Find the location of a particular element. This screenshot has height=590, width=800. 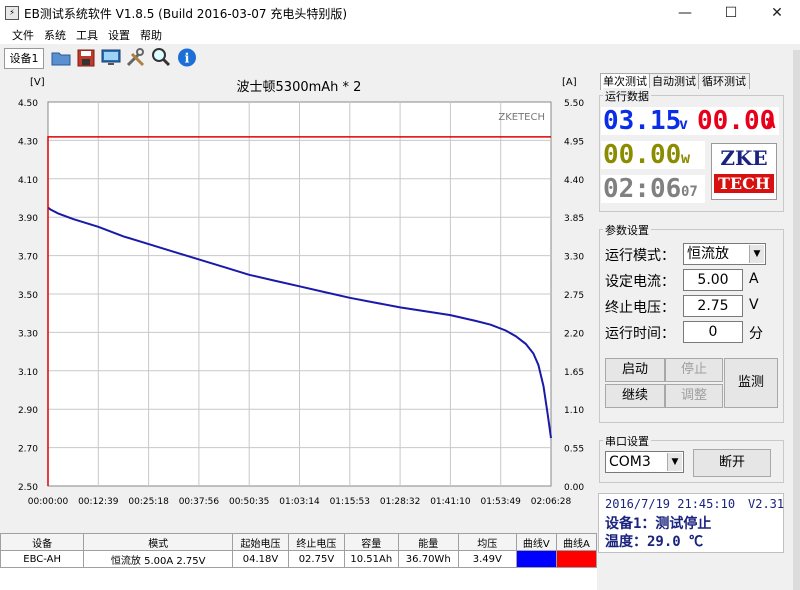

menu-settings: 设置 is located at coordinates (119, 35).